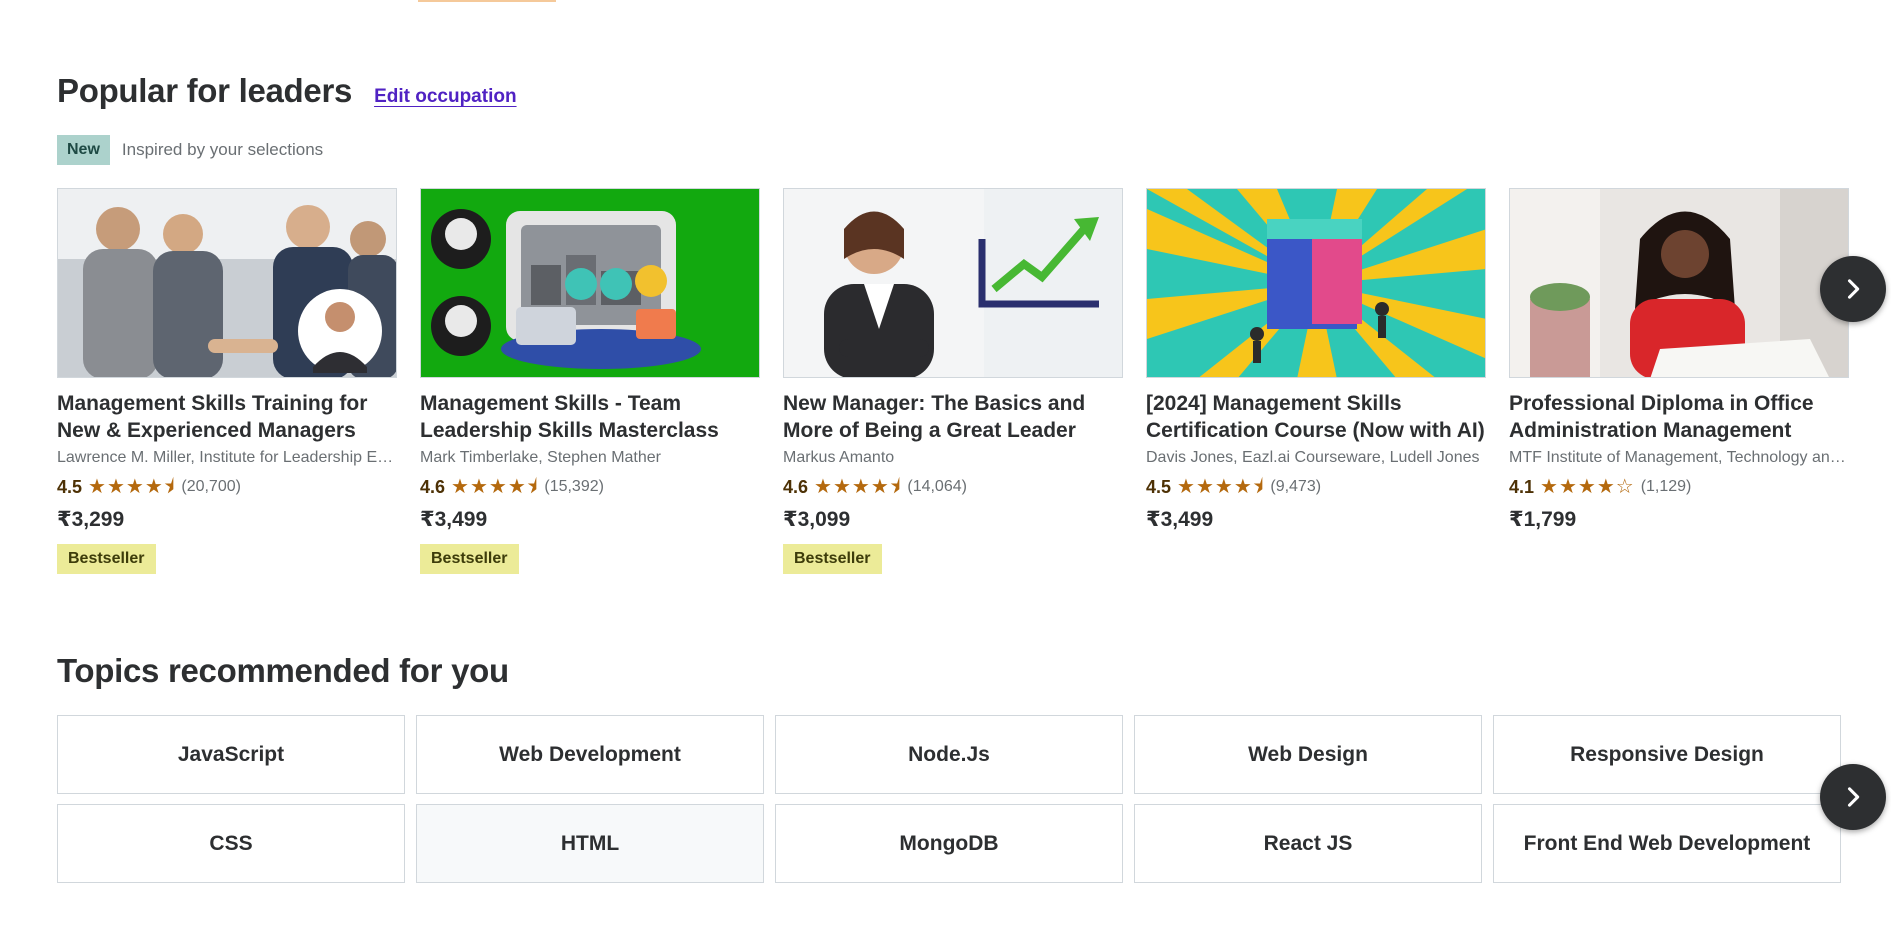 This screenshot has width=1891, height=942. What do you see at coordinates (231, 754) in the screenshot?
I see `topic-button: JavaScript` at bounding box center [231, 754].